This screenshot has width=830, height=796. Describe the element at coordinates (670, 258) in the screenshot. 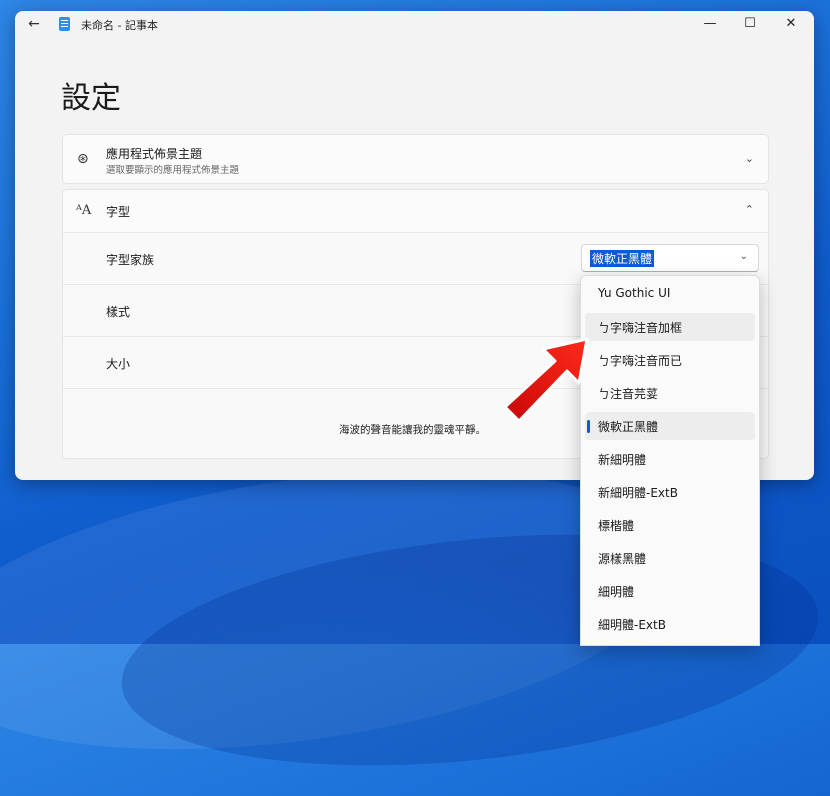

I see `font-family-select: 微軟正黑體 ⌄` at that location.